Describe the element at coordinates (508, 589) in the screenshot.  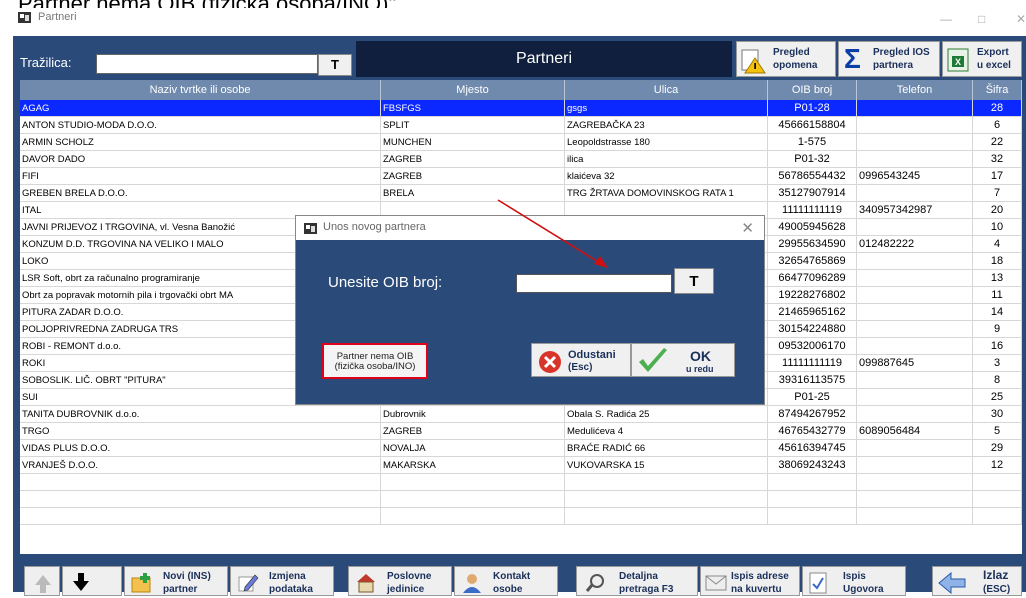
I see `kontakt-line2: osobe` at that location.